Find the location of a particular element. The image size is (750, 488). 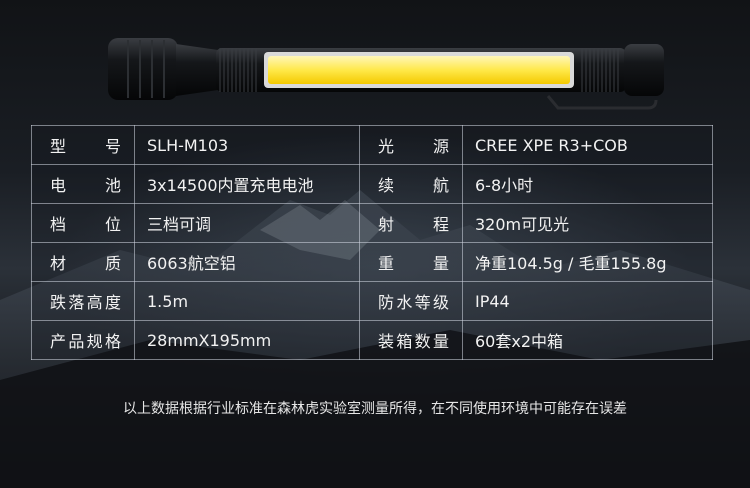

spec-value: 3x14500内置充电电池 is located at coordinates (247, 184).